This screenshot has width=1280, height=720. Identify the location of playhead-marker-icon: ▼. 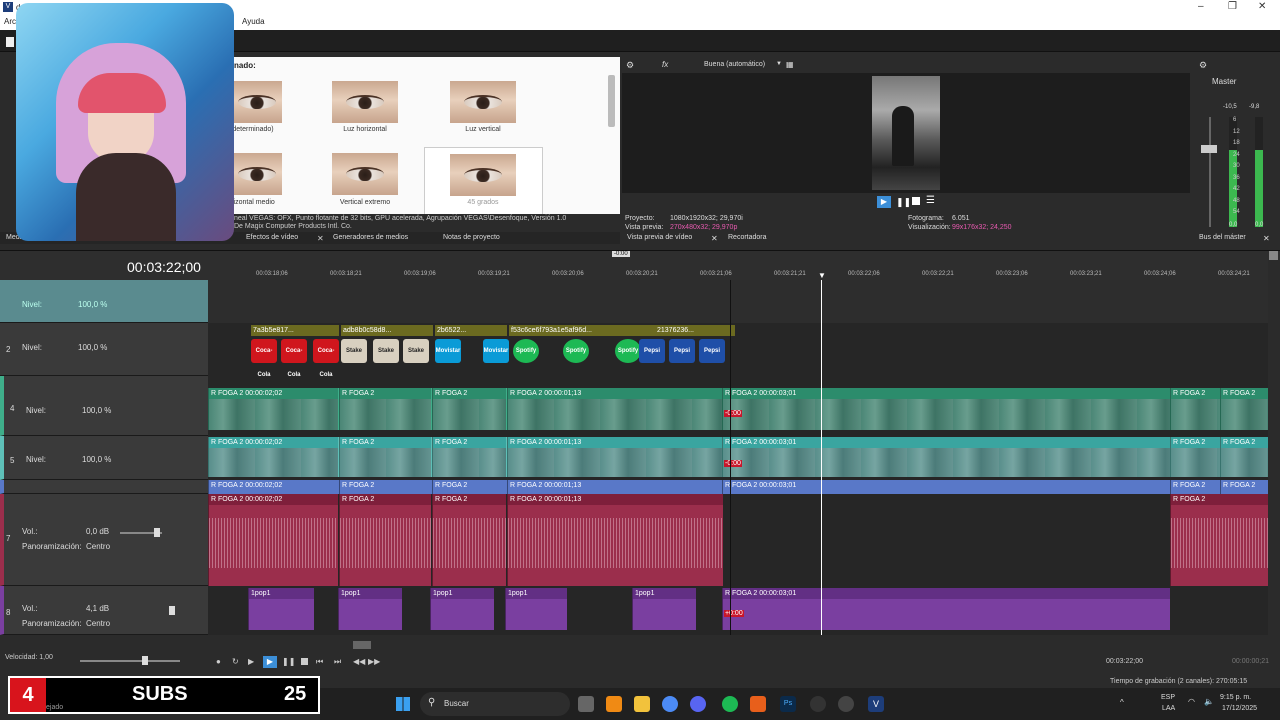
(822, 275).